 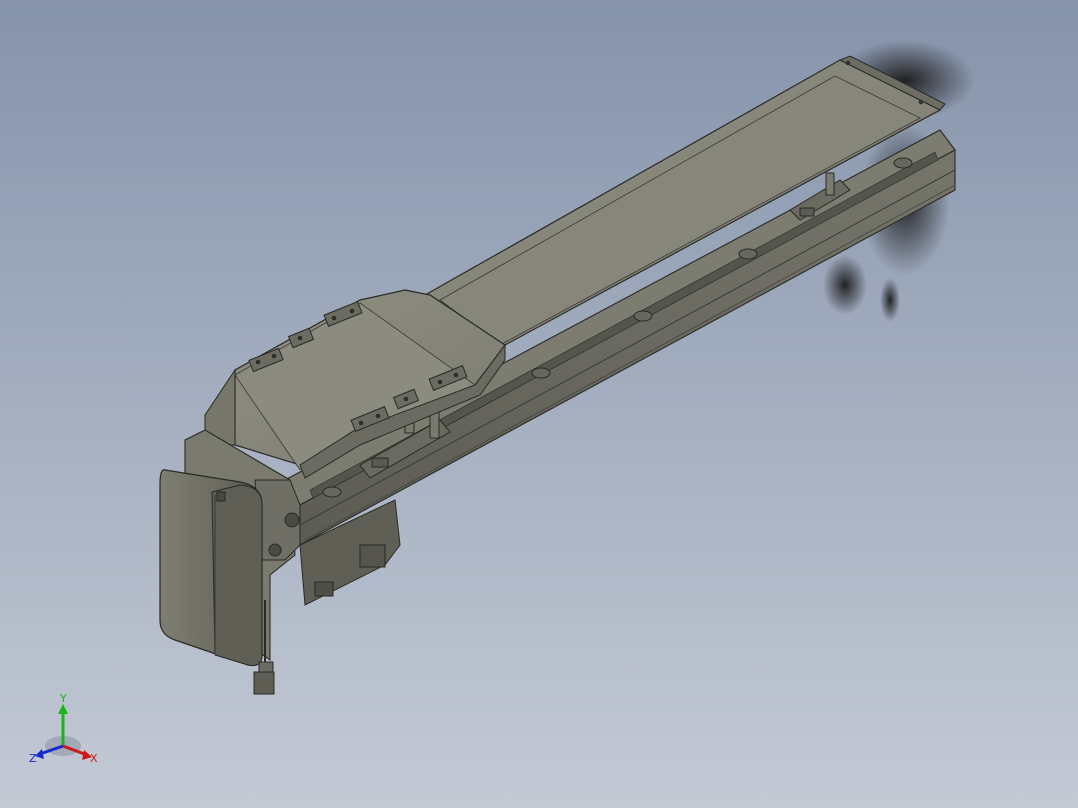 I want to click on coordinate-triad: Y X Z, so click(x=65, y=730).